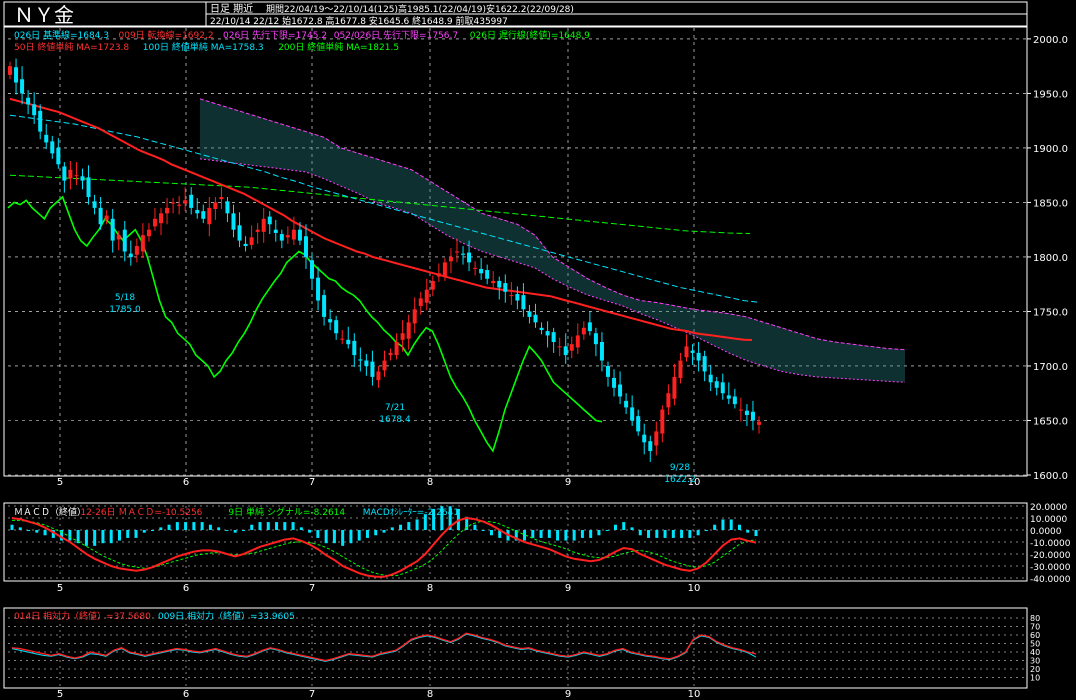 This screenshot has height=700, width=1076. I want to click on legend-entry: 50日 終値単純 MA=1723.8, so click(71, 47).